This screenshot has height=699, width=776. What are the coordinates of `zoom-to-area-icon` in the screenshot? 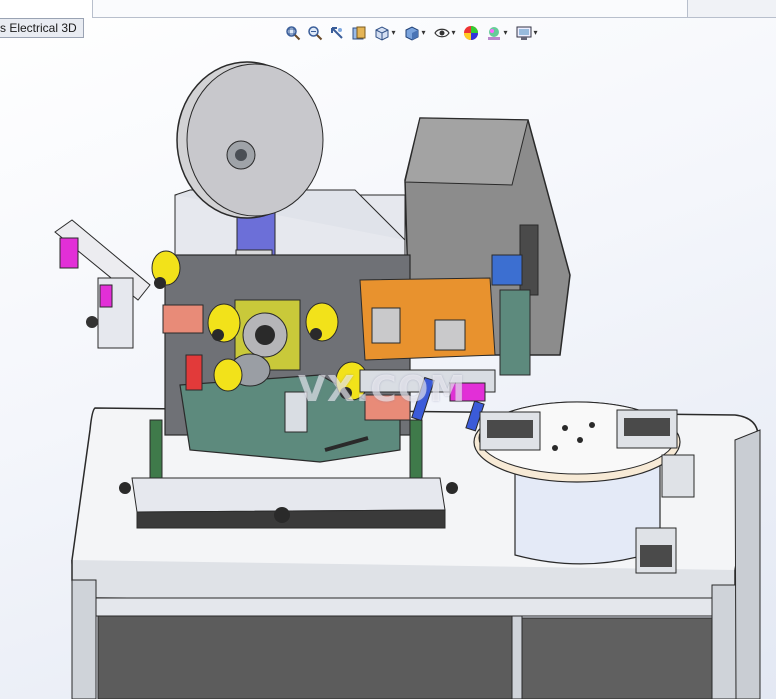 It's located at (315, 33).